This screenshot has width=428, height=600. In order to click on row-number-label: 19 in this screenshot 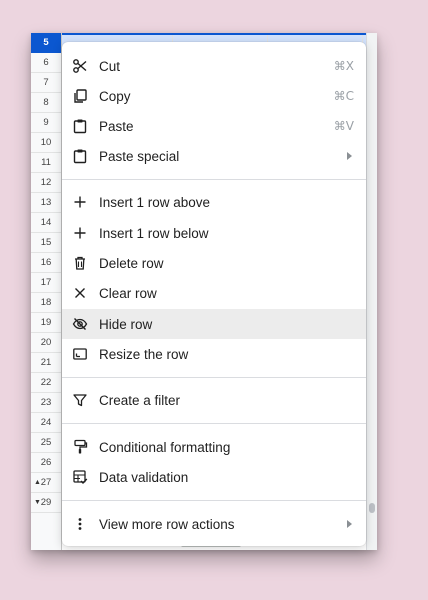, I will do `click(46, 322)`.